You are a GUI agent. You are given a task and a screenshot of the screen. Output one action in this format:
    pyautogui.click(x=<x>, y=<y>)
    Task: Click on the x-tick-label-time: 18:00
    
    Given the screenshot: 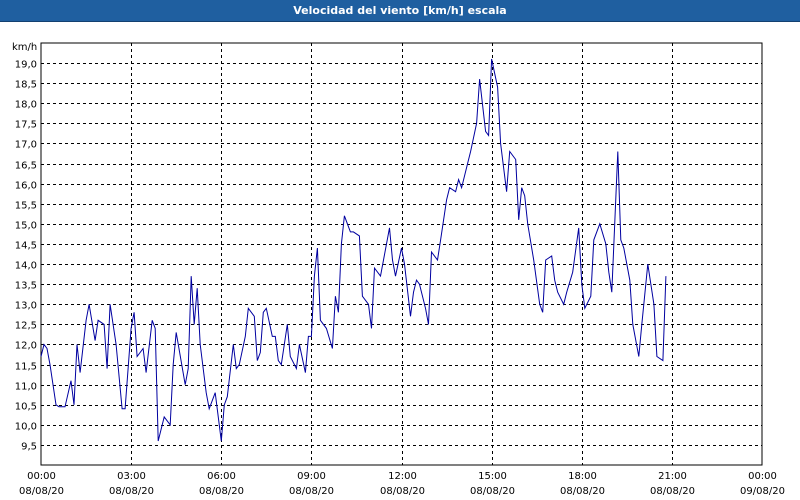 What is the action you would take?
    pyautogui.click(x=582, y=476)
    